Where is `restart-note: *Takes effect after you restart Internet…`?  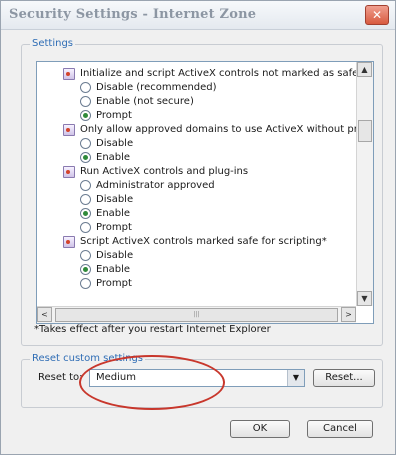 restart-note: *Takes effect after you restart Internet… is located at coordinates (152, 329).